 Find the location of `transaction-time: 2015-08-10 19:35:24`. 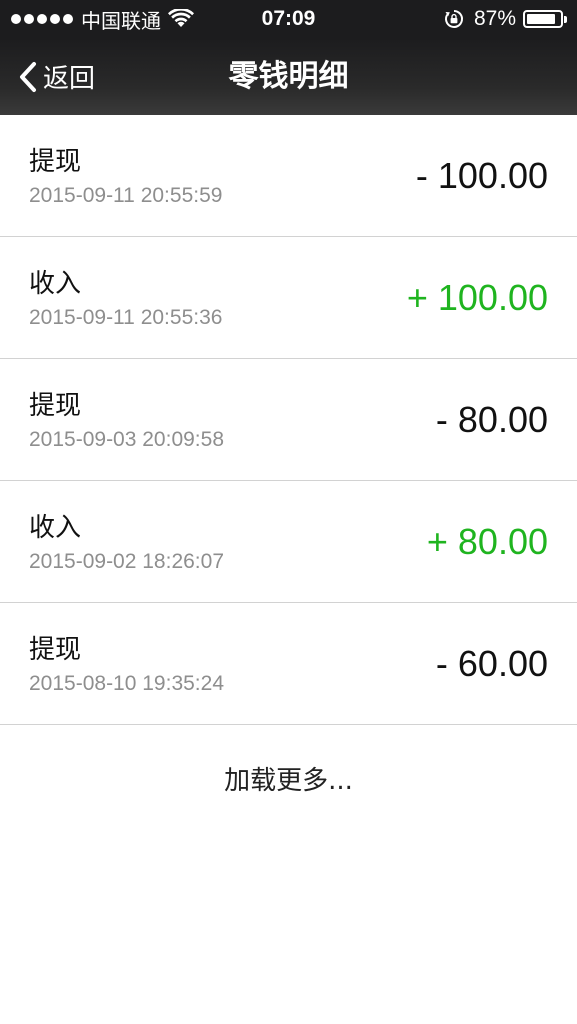

transaction-time: 2015-08-10 19:35:24 is located at coordinates (126, 683).